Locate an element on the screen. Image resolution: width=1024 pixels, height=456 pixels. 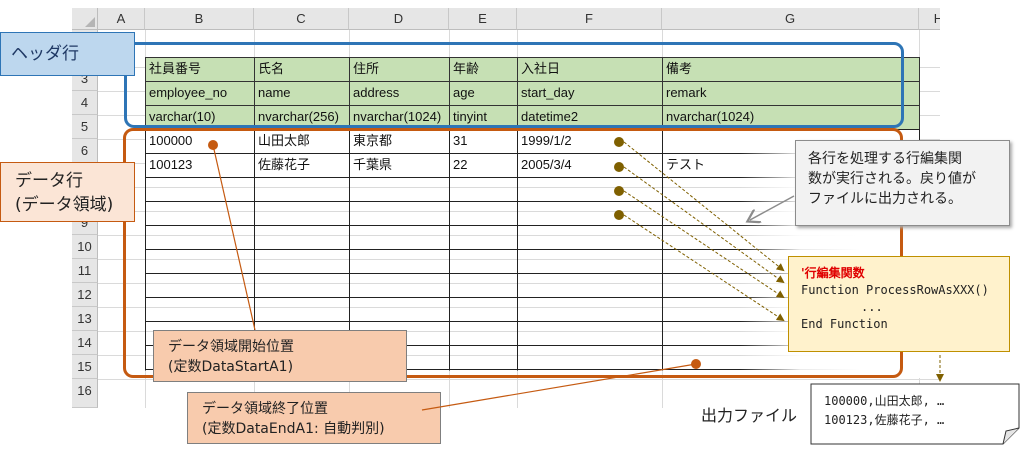
note-pointer is located at coordinates (772, 207).